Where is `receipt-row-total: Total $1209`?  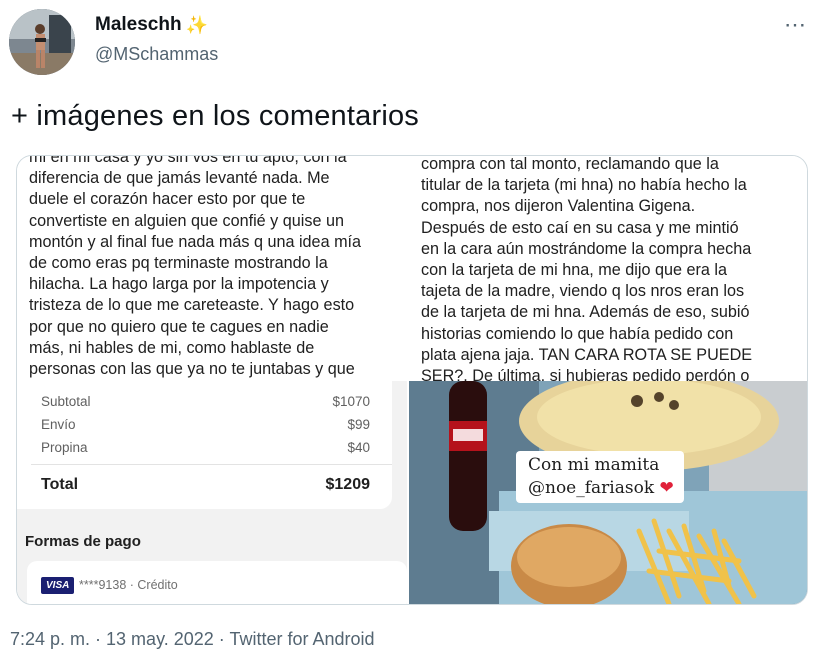
receipt-row-total: Total $1209 is located at coordinates (205, 485).